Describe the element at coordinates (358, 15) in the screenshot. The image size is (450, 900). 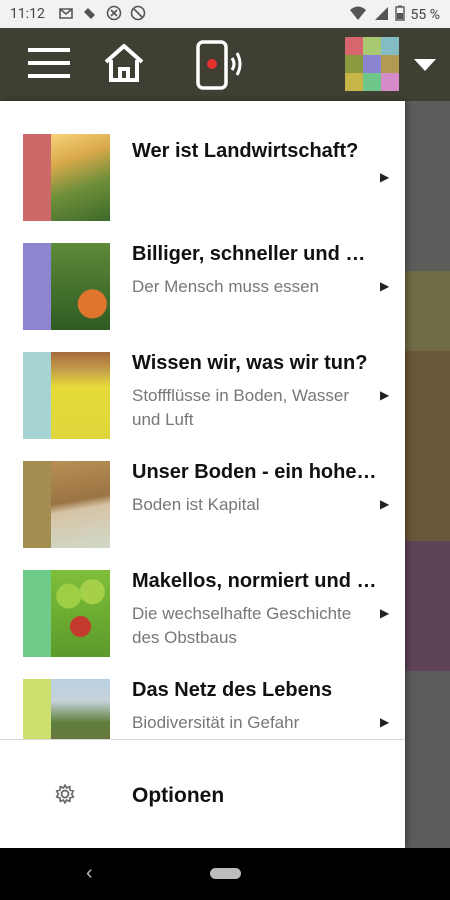
I see `wifi-icon` at that location.